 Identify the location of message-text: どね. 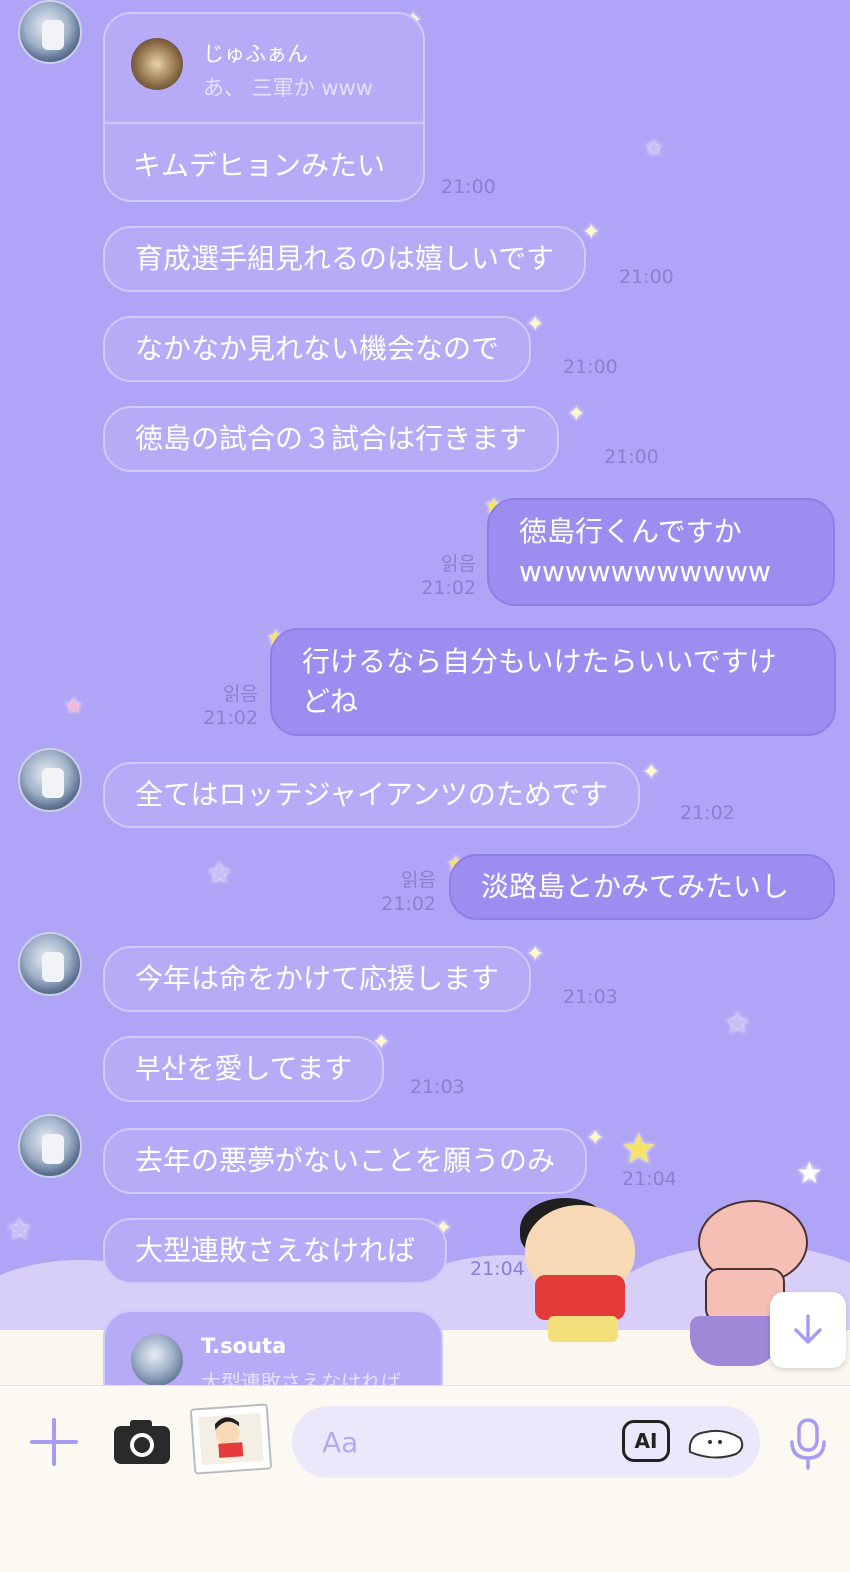
(330, 701).